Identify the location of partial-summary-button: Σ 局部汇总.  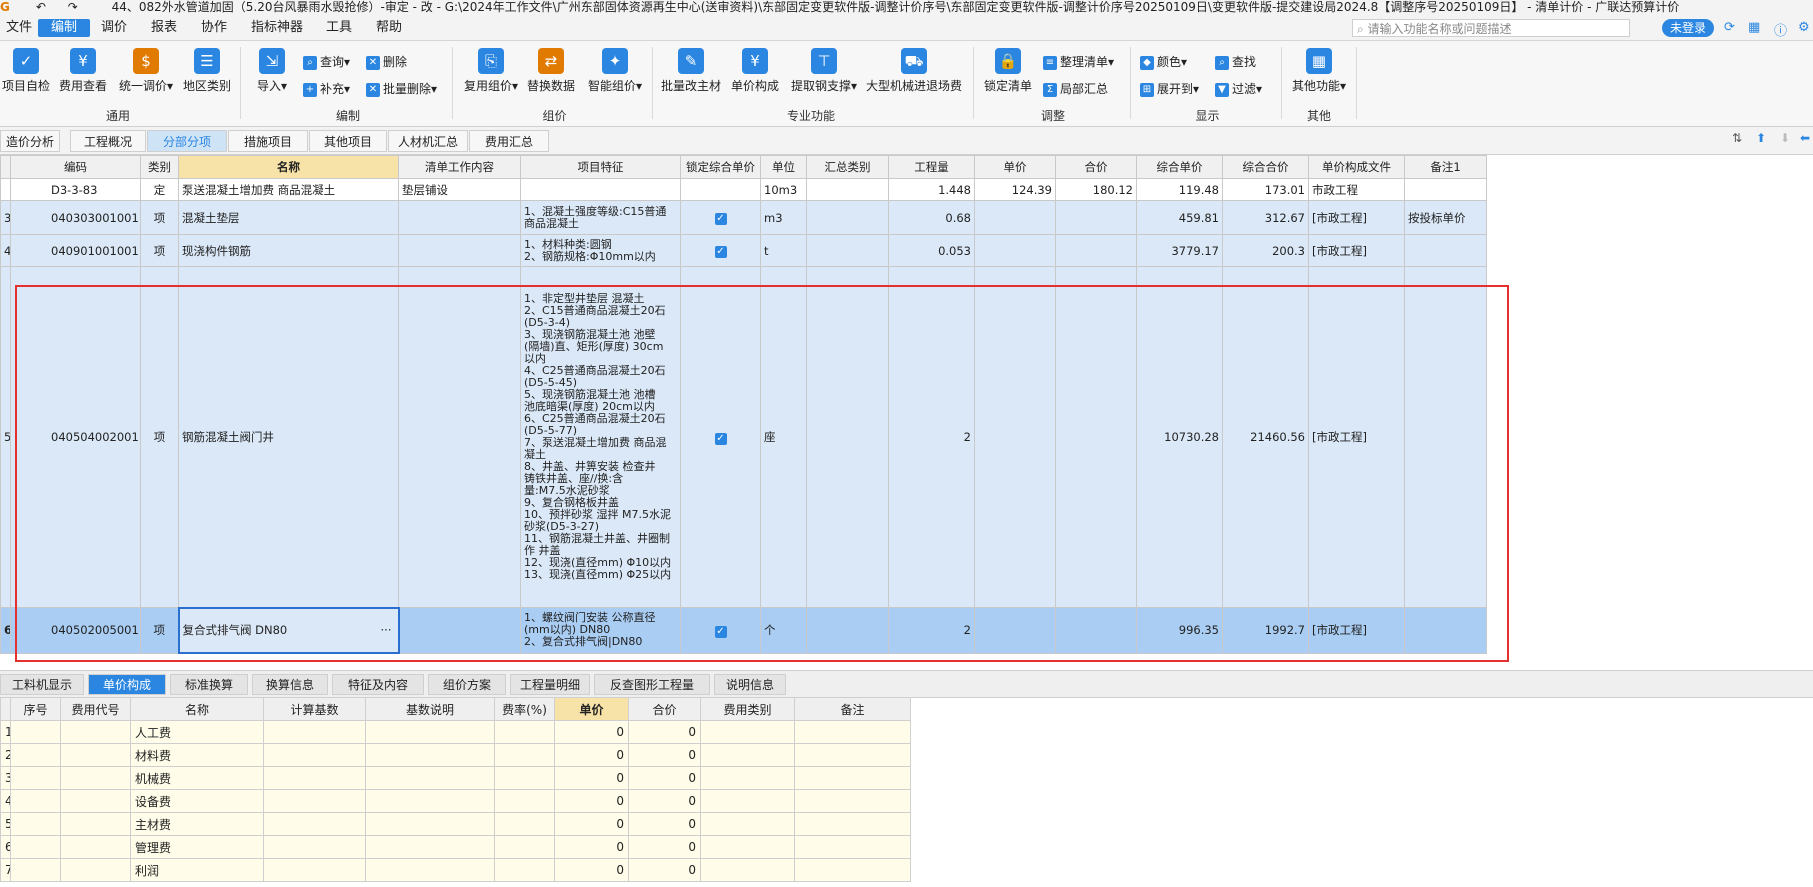
(1075, 89).